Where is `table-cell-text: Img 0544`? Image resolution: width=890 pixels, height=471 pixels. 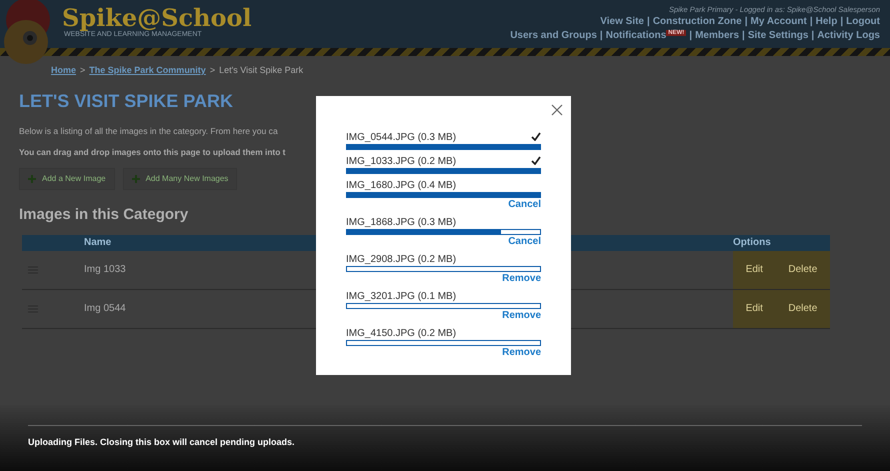 table-cell-text: Img 0544 is located at coordinates (105, 309).